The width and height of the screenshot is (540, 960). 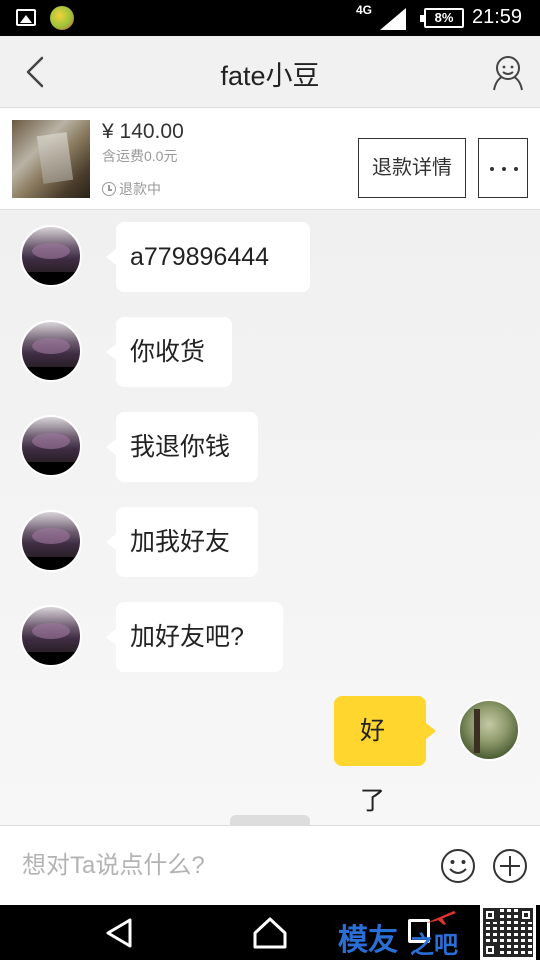 What do you see at coordinates (270, 76) in the screenshot?
I see `page-title: fate小豆` at bounding box center [270, 76].